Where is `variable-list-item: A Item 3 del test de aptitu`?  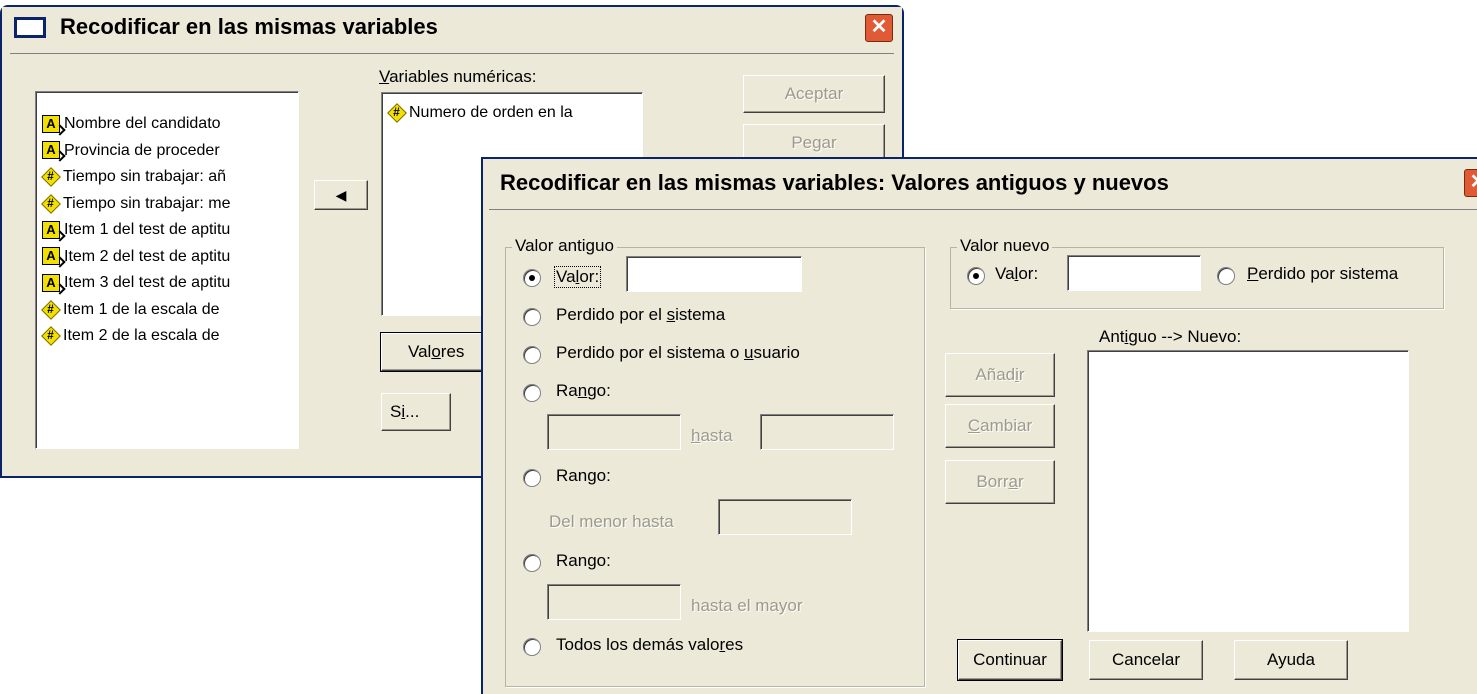 variable-list-item: A Item 3 del test de aptitu is located at coordinates (136, 283).